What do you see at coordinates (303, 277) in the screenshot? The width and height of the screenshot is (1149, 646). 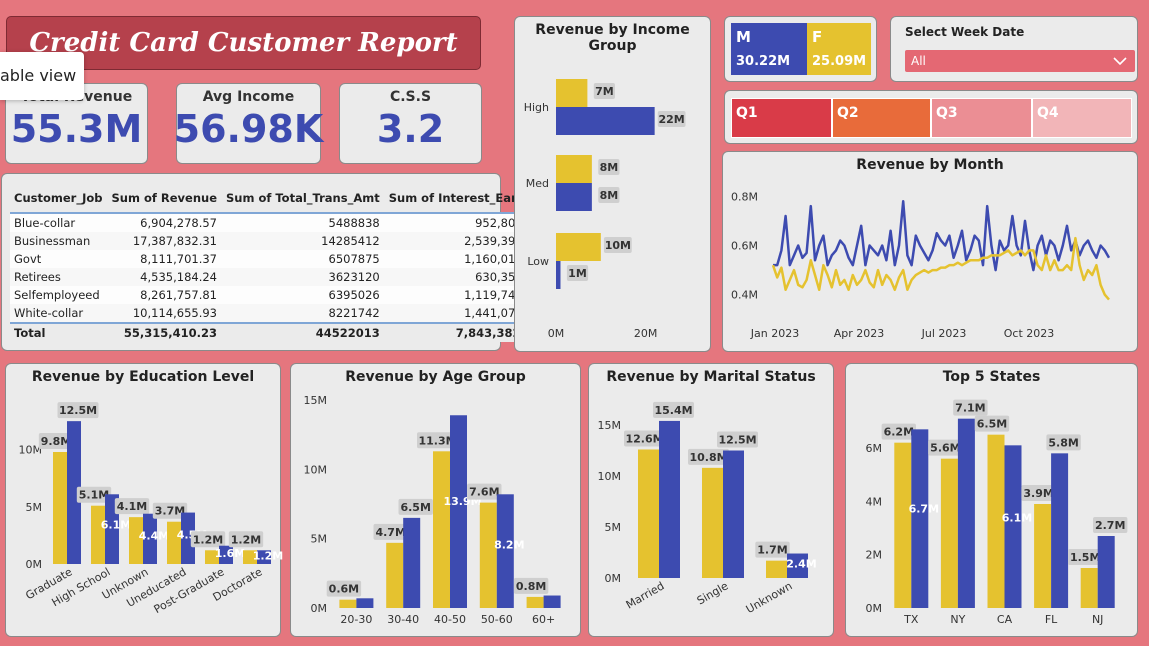 I see `cell-trans-amt: 3623120` at bounding box center [303, 277].